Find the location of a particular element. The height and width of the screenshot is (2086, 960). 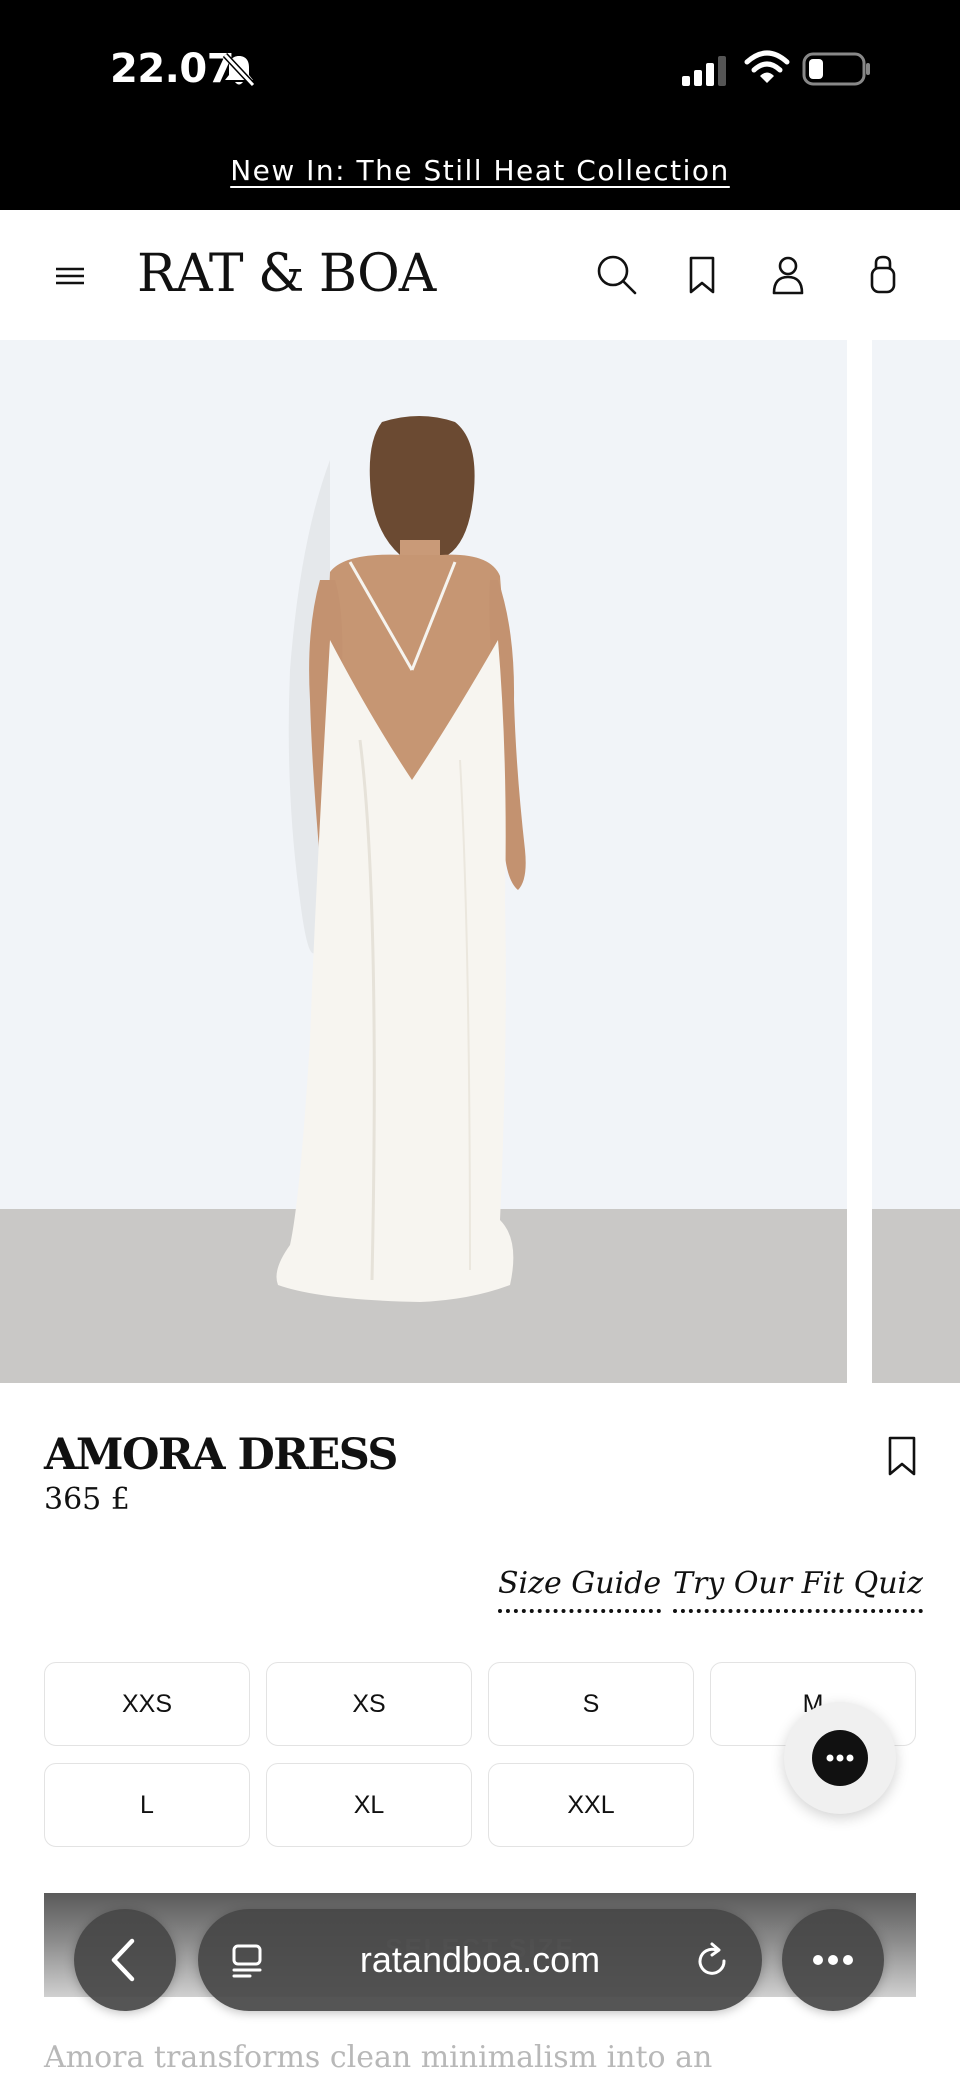

reload-icon is located at coordinates (712, 1961).